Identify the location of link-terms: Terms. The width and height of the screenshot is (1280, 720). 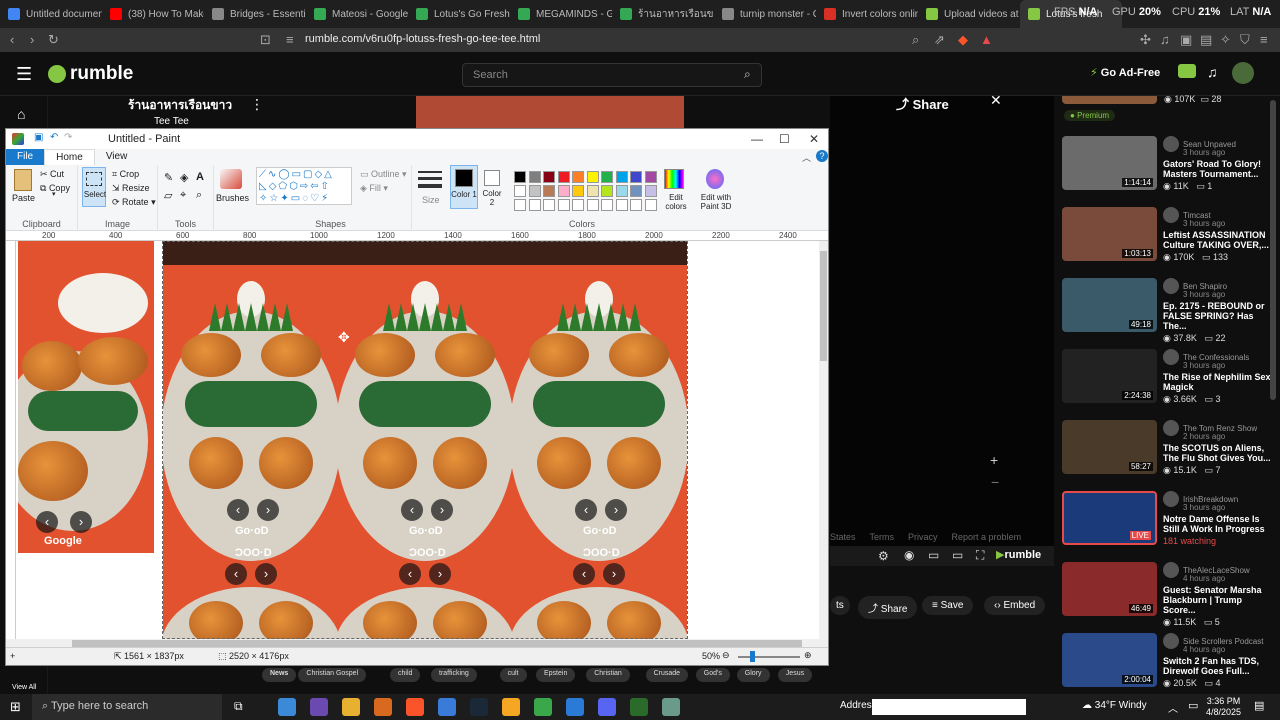
(882, 537).